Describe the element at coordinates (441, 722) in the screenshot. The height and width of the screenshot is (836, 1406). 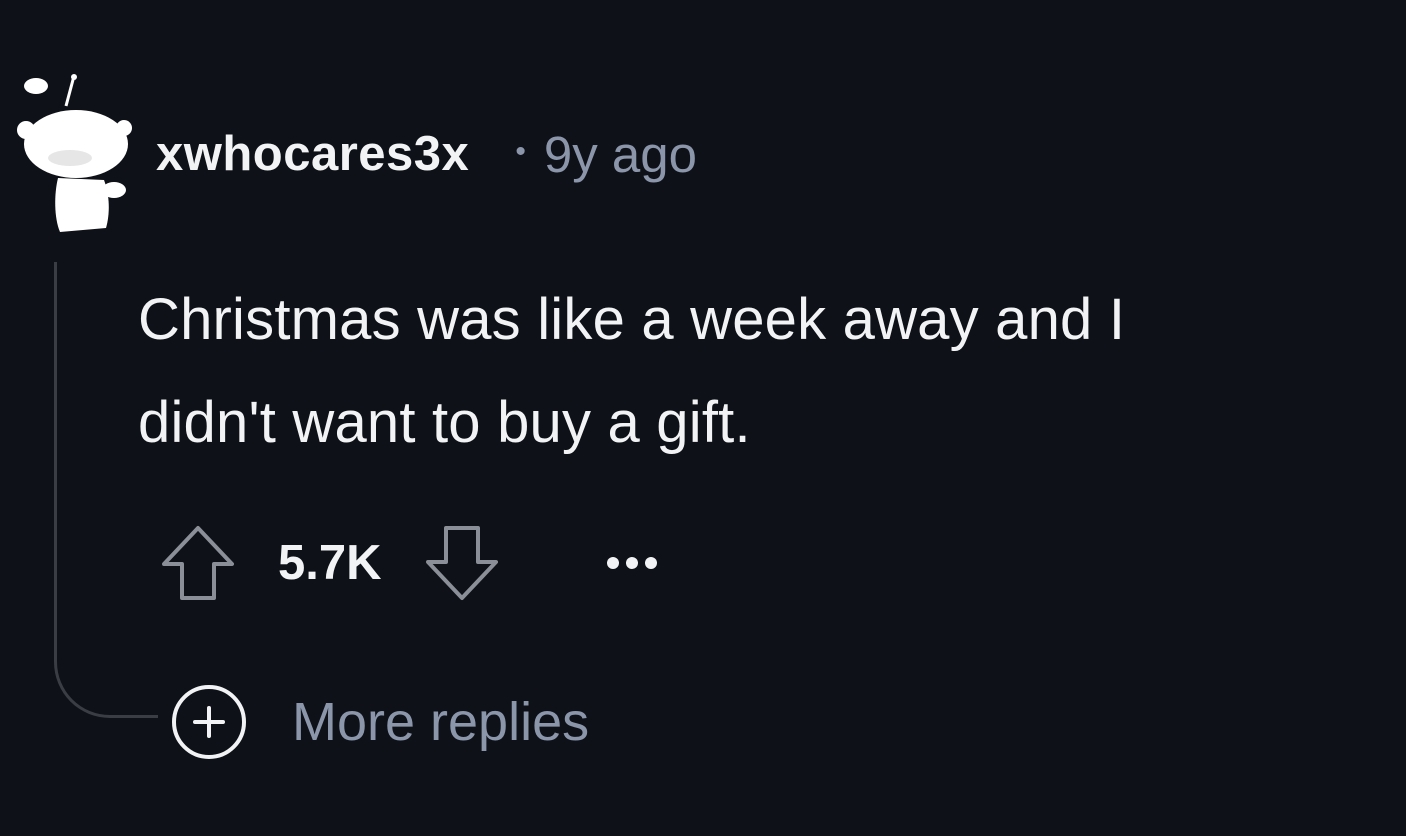
I see `more-replies-label: More replies` at that location.